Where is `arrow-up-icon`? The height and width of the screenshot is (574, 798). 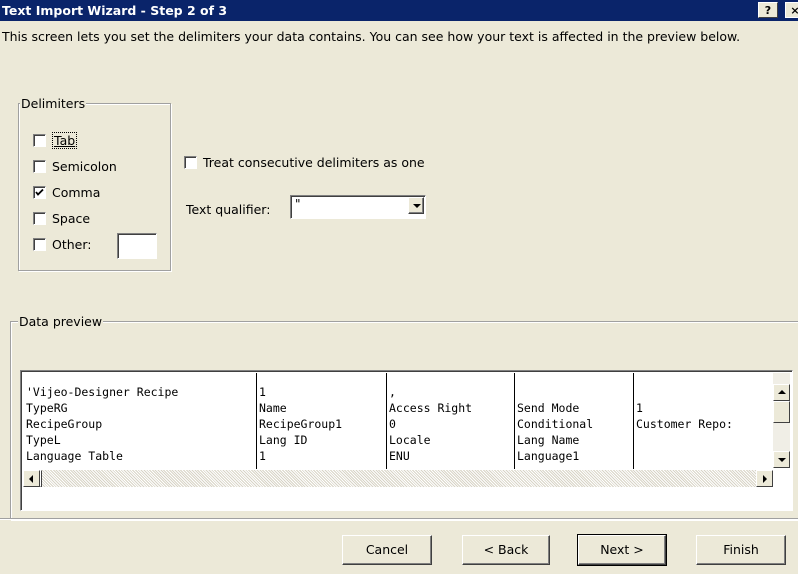
arrow-up-icon is located at coordinates (782, 392).